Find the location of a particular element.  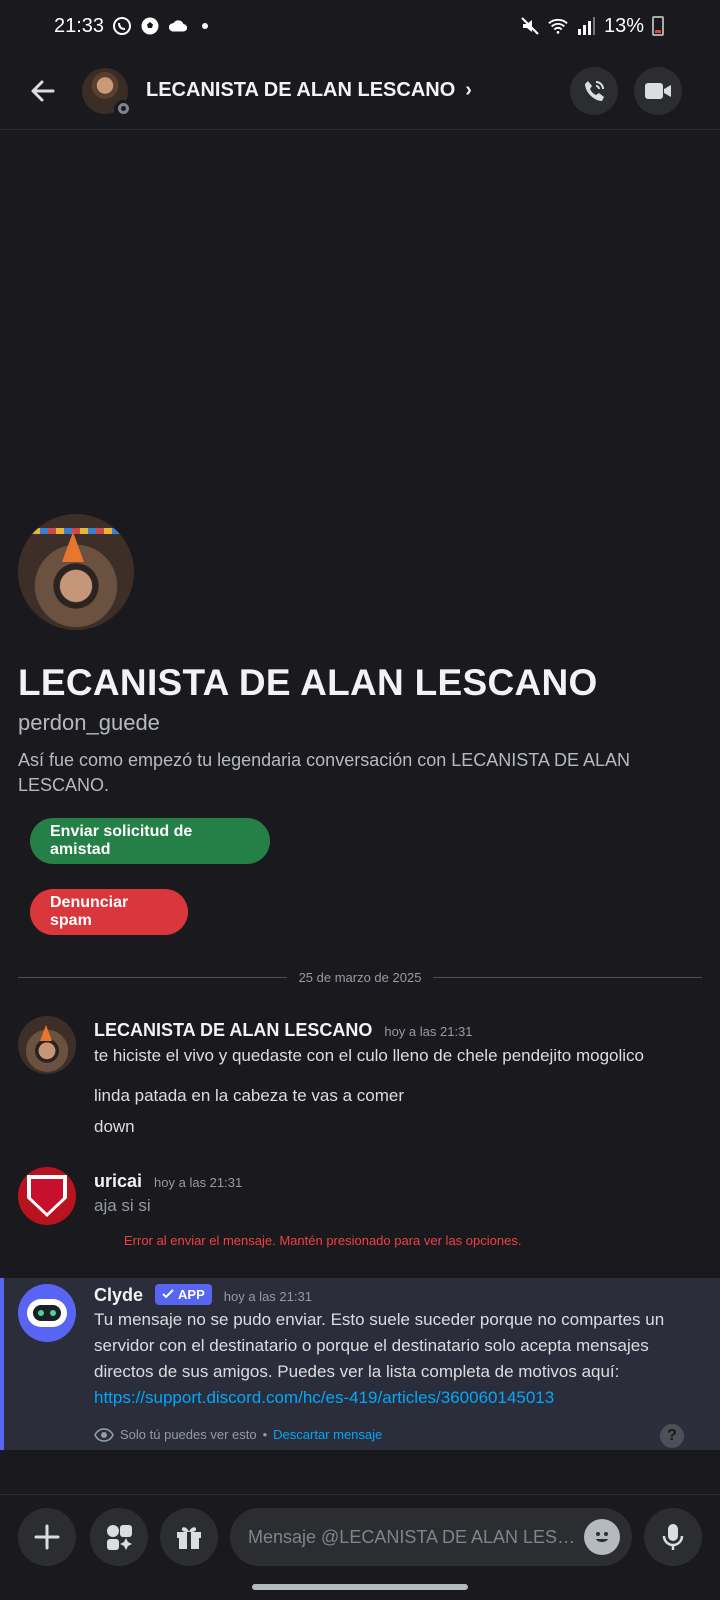

header-actions is located at coordinates (626, 90).